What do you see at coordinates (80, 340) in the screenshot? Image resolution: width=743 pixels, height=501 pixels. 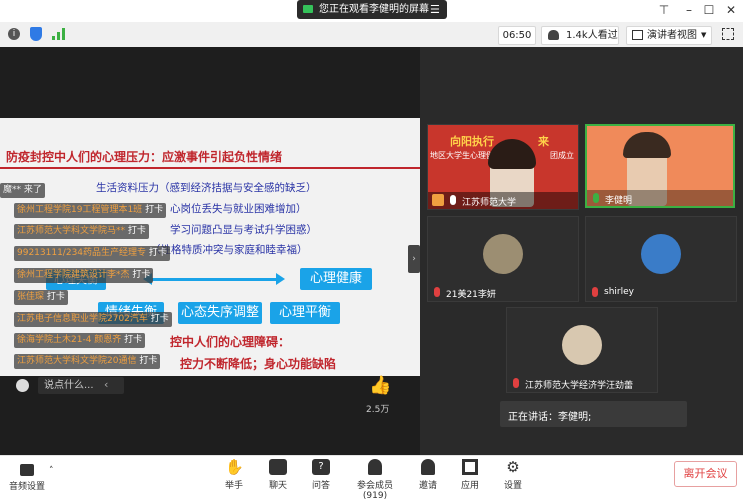 I see `danmu-comment: 徐海学院土木21-4 颜恩齐 打卡` at bounding box center [80, 340].